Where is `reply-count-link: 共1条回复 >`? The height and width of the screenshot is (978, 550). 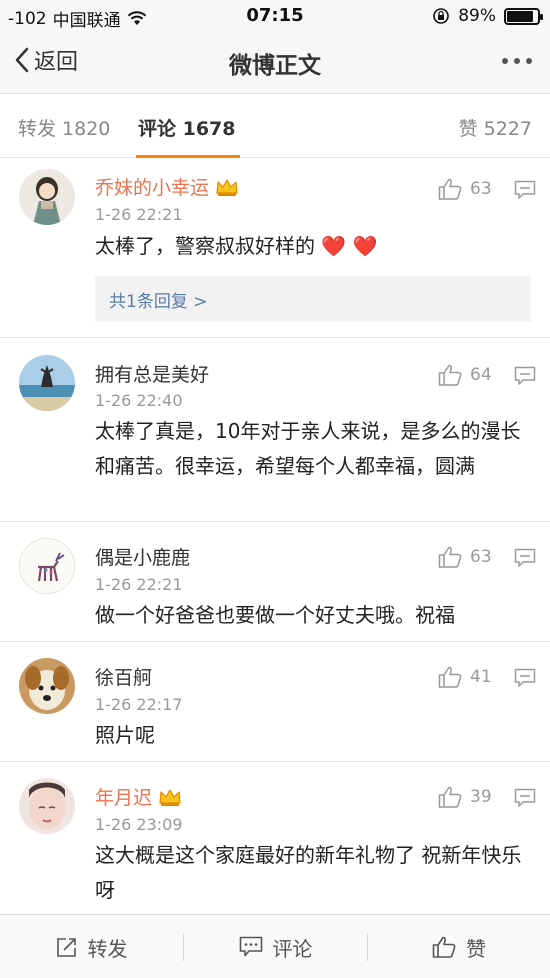
reply-count-link: 共1条回复 > is located at coordinates (158, 299).